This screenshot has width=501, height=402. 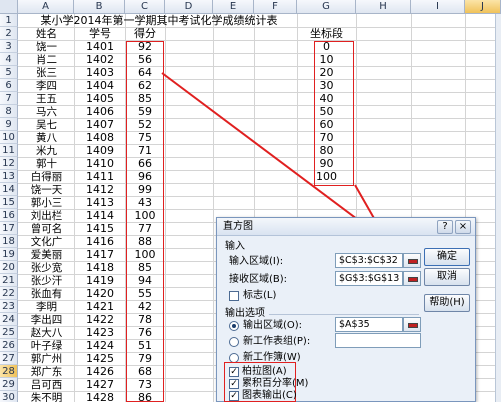 I want to click on bin-range-field: $G$3:$G$13, so click(x=369, y=278).